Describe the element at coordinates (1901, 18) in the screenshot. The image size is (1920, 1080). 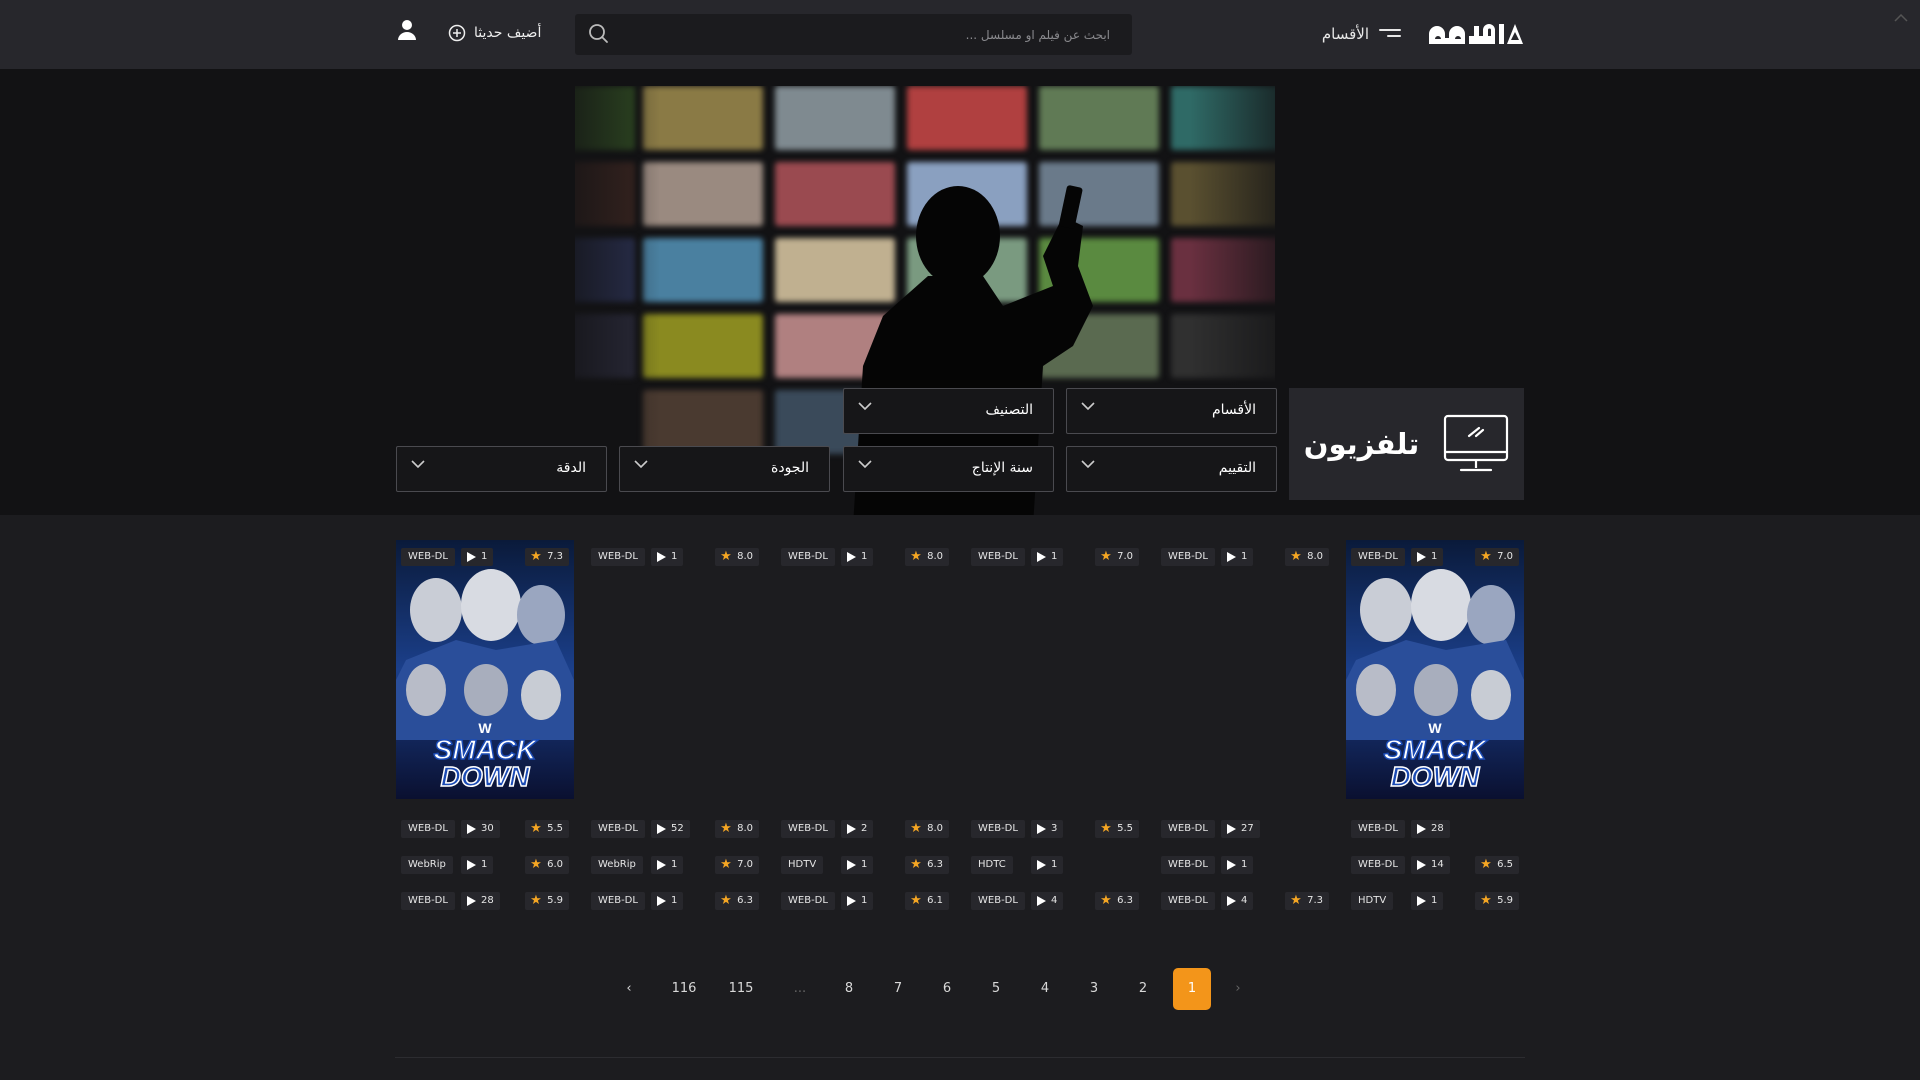
I see `chevron-up-icon` at that location.